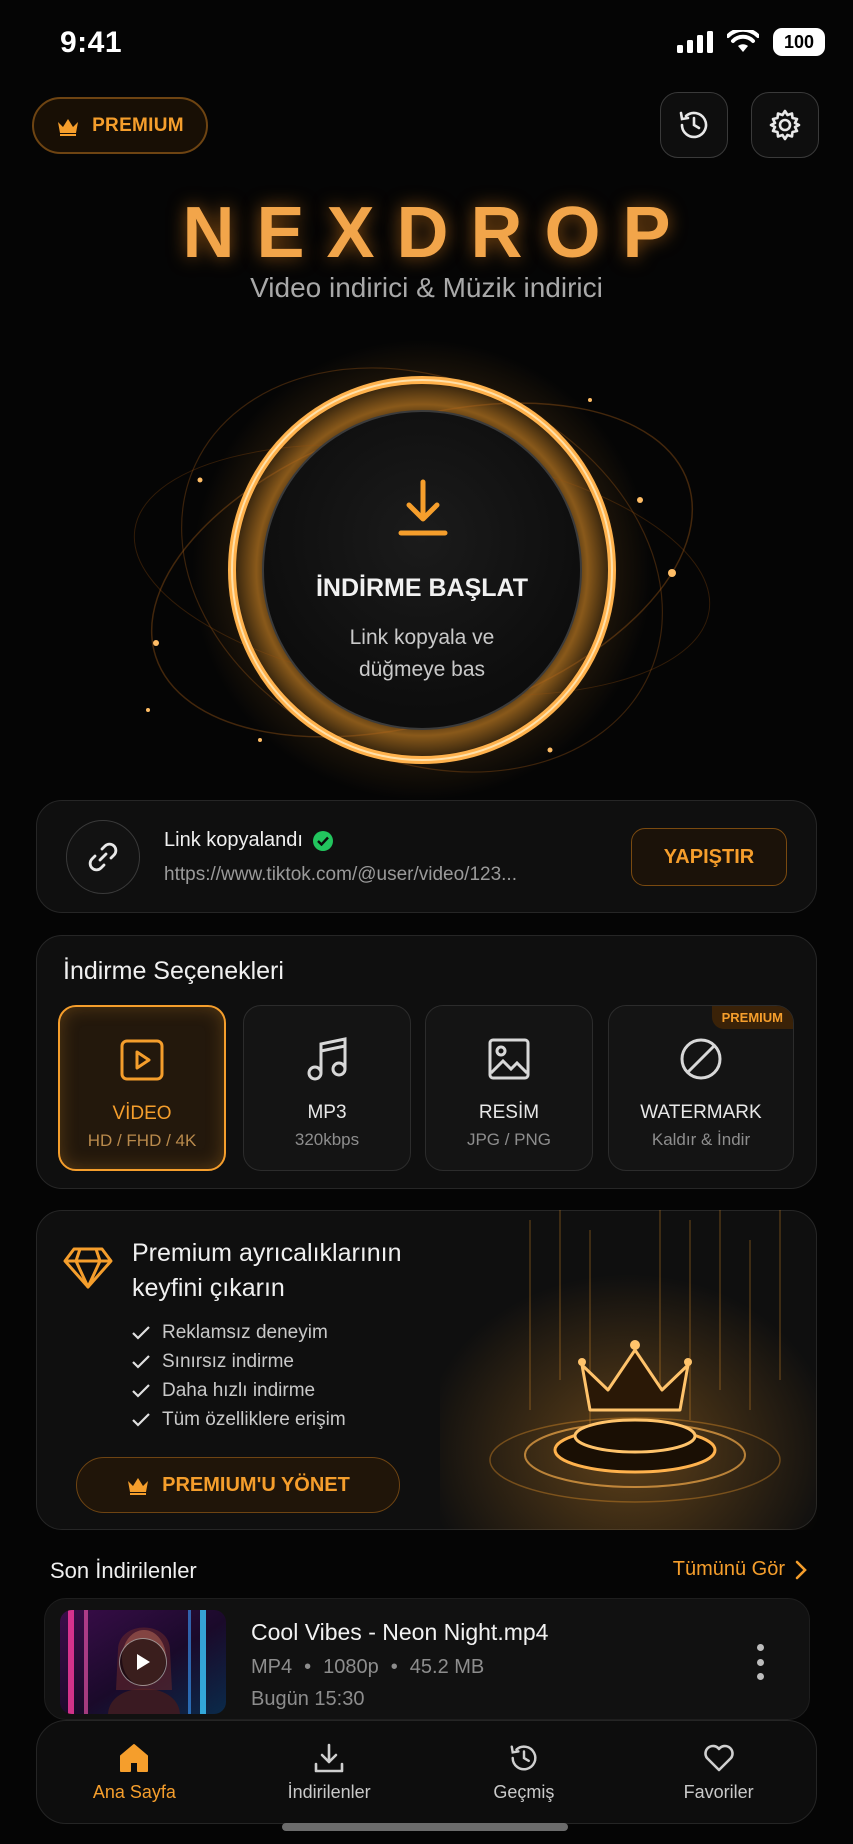 This screenshot has height=1844, width=853. Describe the element at coordinates (267, 1270) in the screenshot. I see `premium-promo-title: Premium ayrıcalıklarının keyfini çıkarın` at that location.